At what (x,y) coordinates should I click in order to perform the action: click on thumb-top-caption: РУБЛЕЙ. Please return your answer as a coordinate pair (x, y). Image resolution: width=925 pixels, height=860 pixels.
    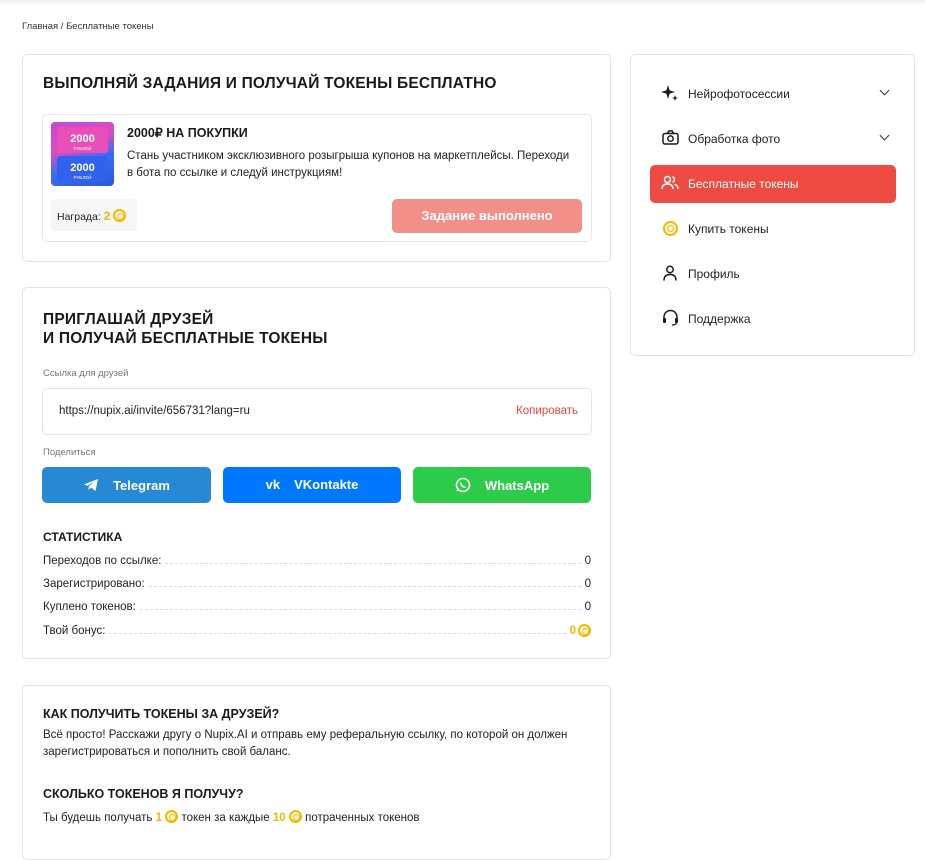
    Looking at the image, I should click on (82, 148).